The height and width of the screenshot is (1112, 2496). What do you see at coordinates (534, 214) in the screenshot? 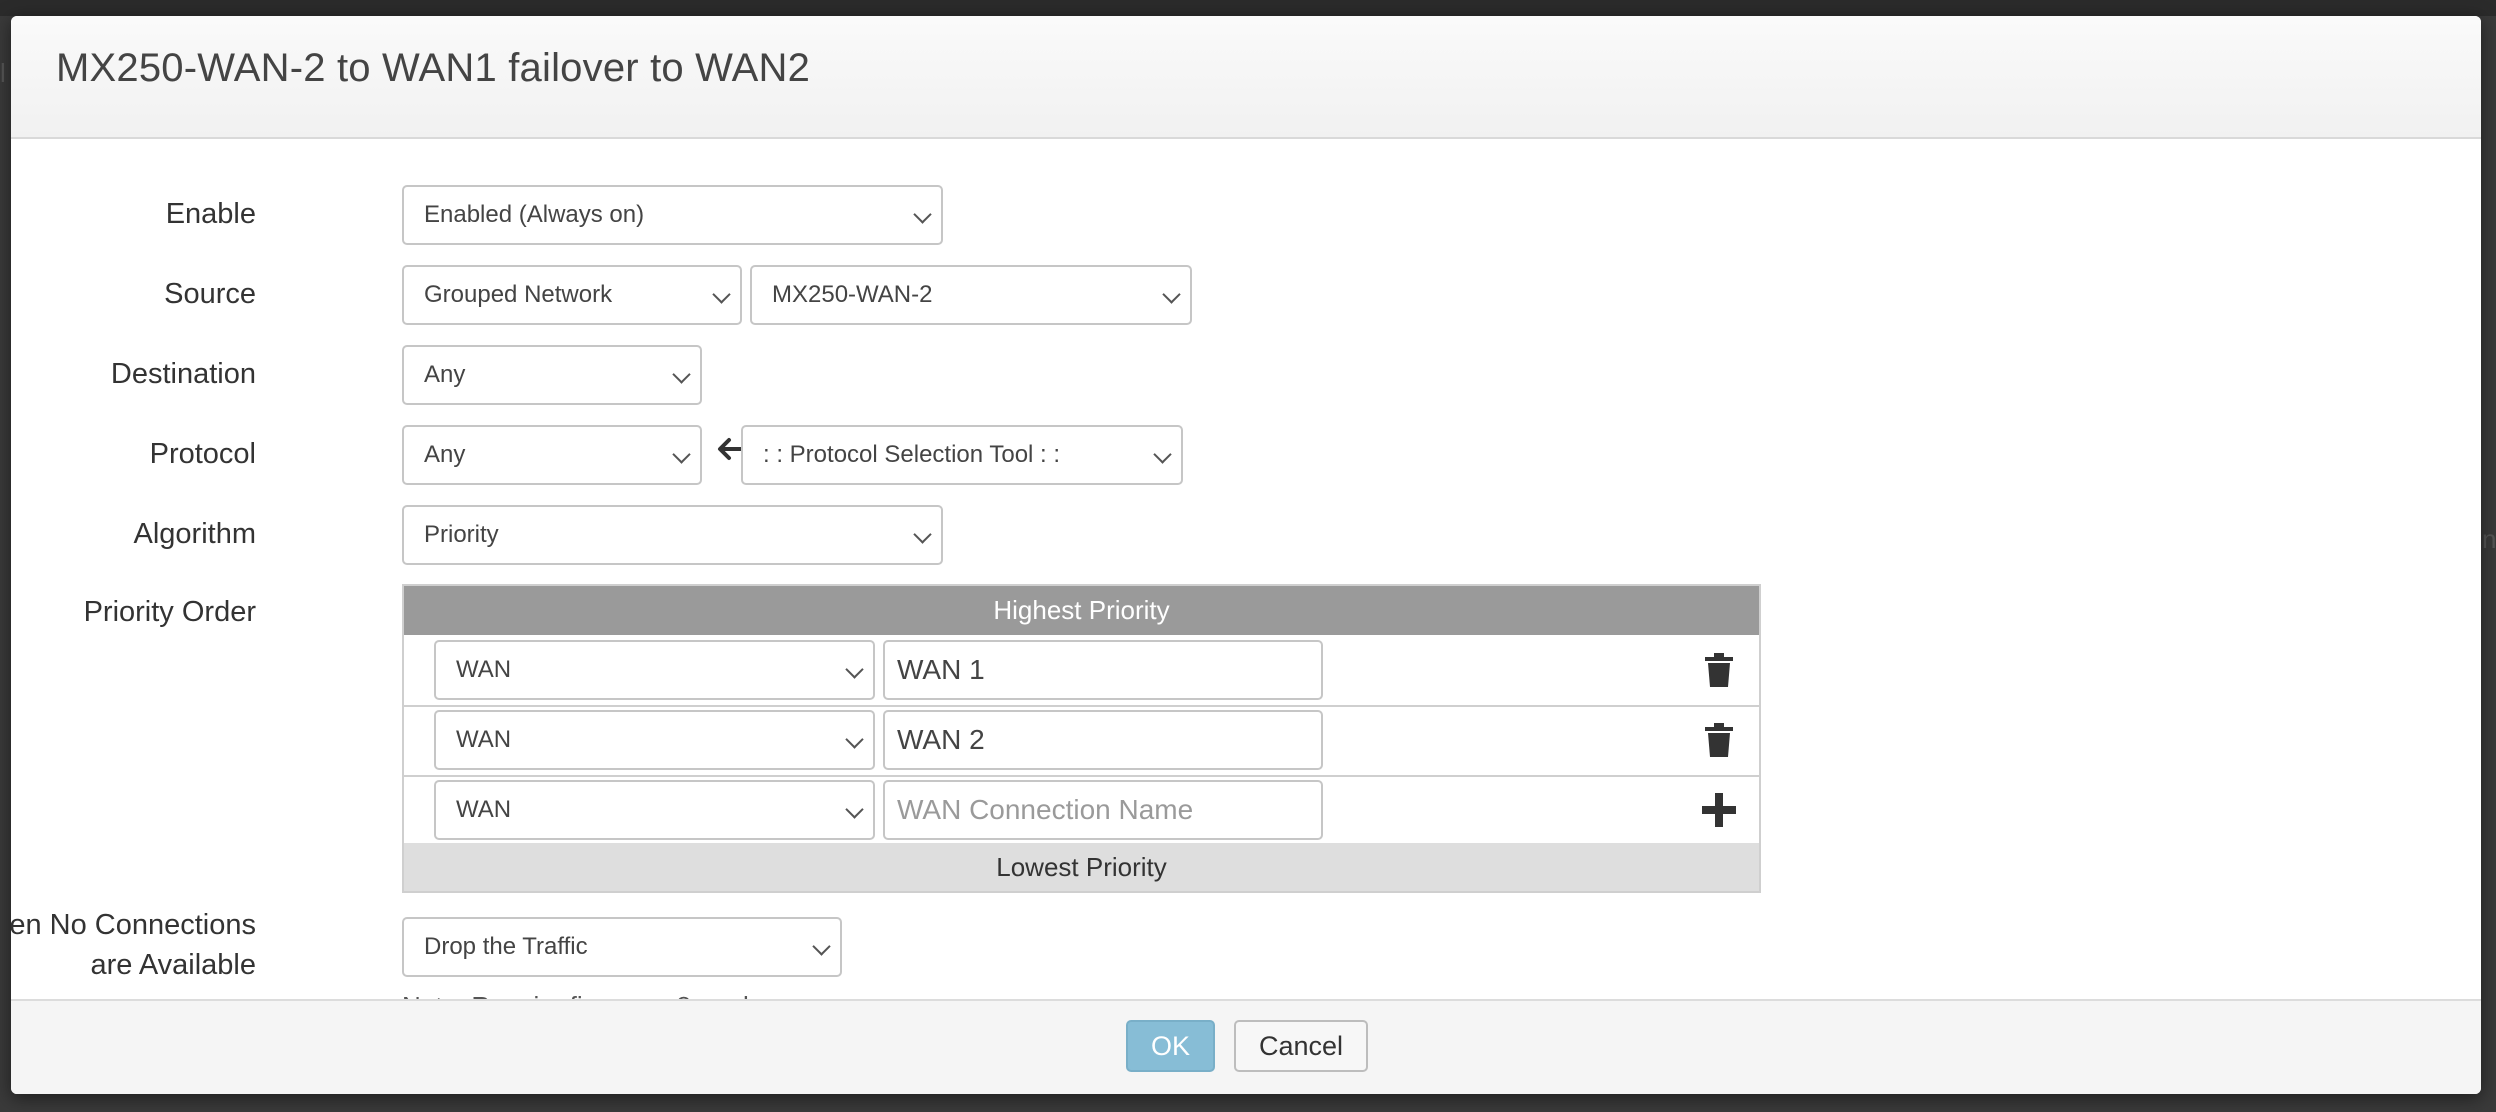
I see `enable-select-value: Enabled (Always on)` at bounding box center [534, 214].